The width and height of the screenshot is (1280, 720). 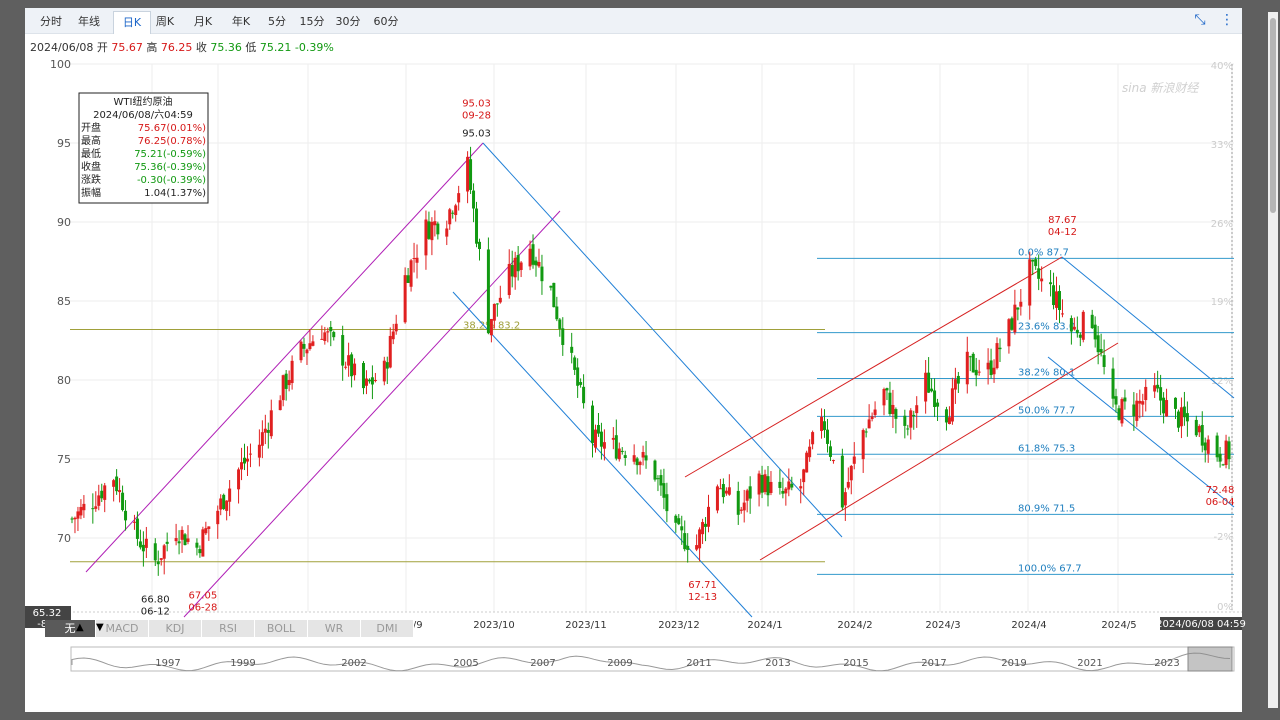 I want to click on navigator-year-3: 2005, so click(x=465, y=663).